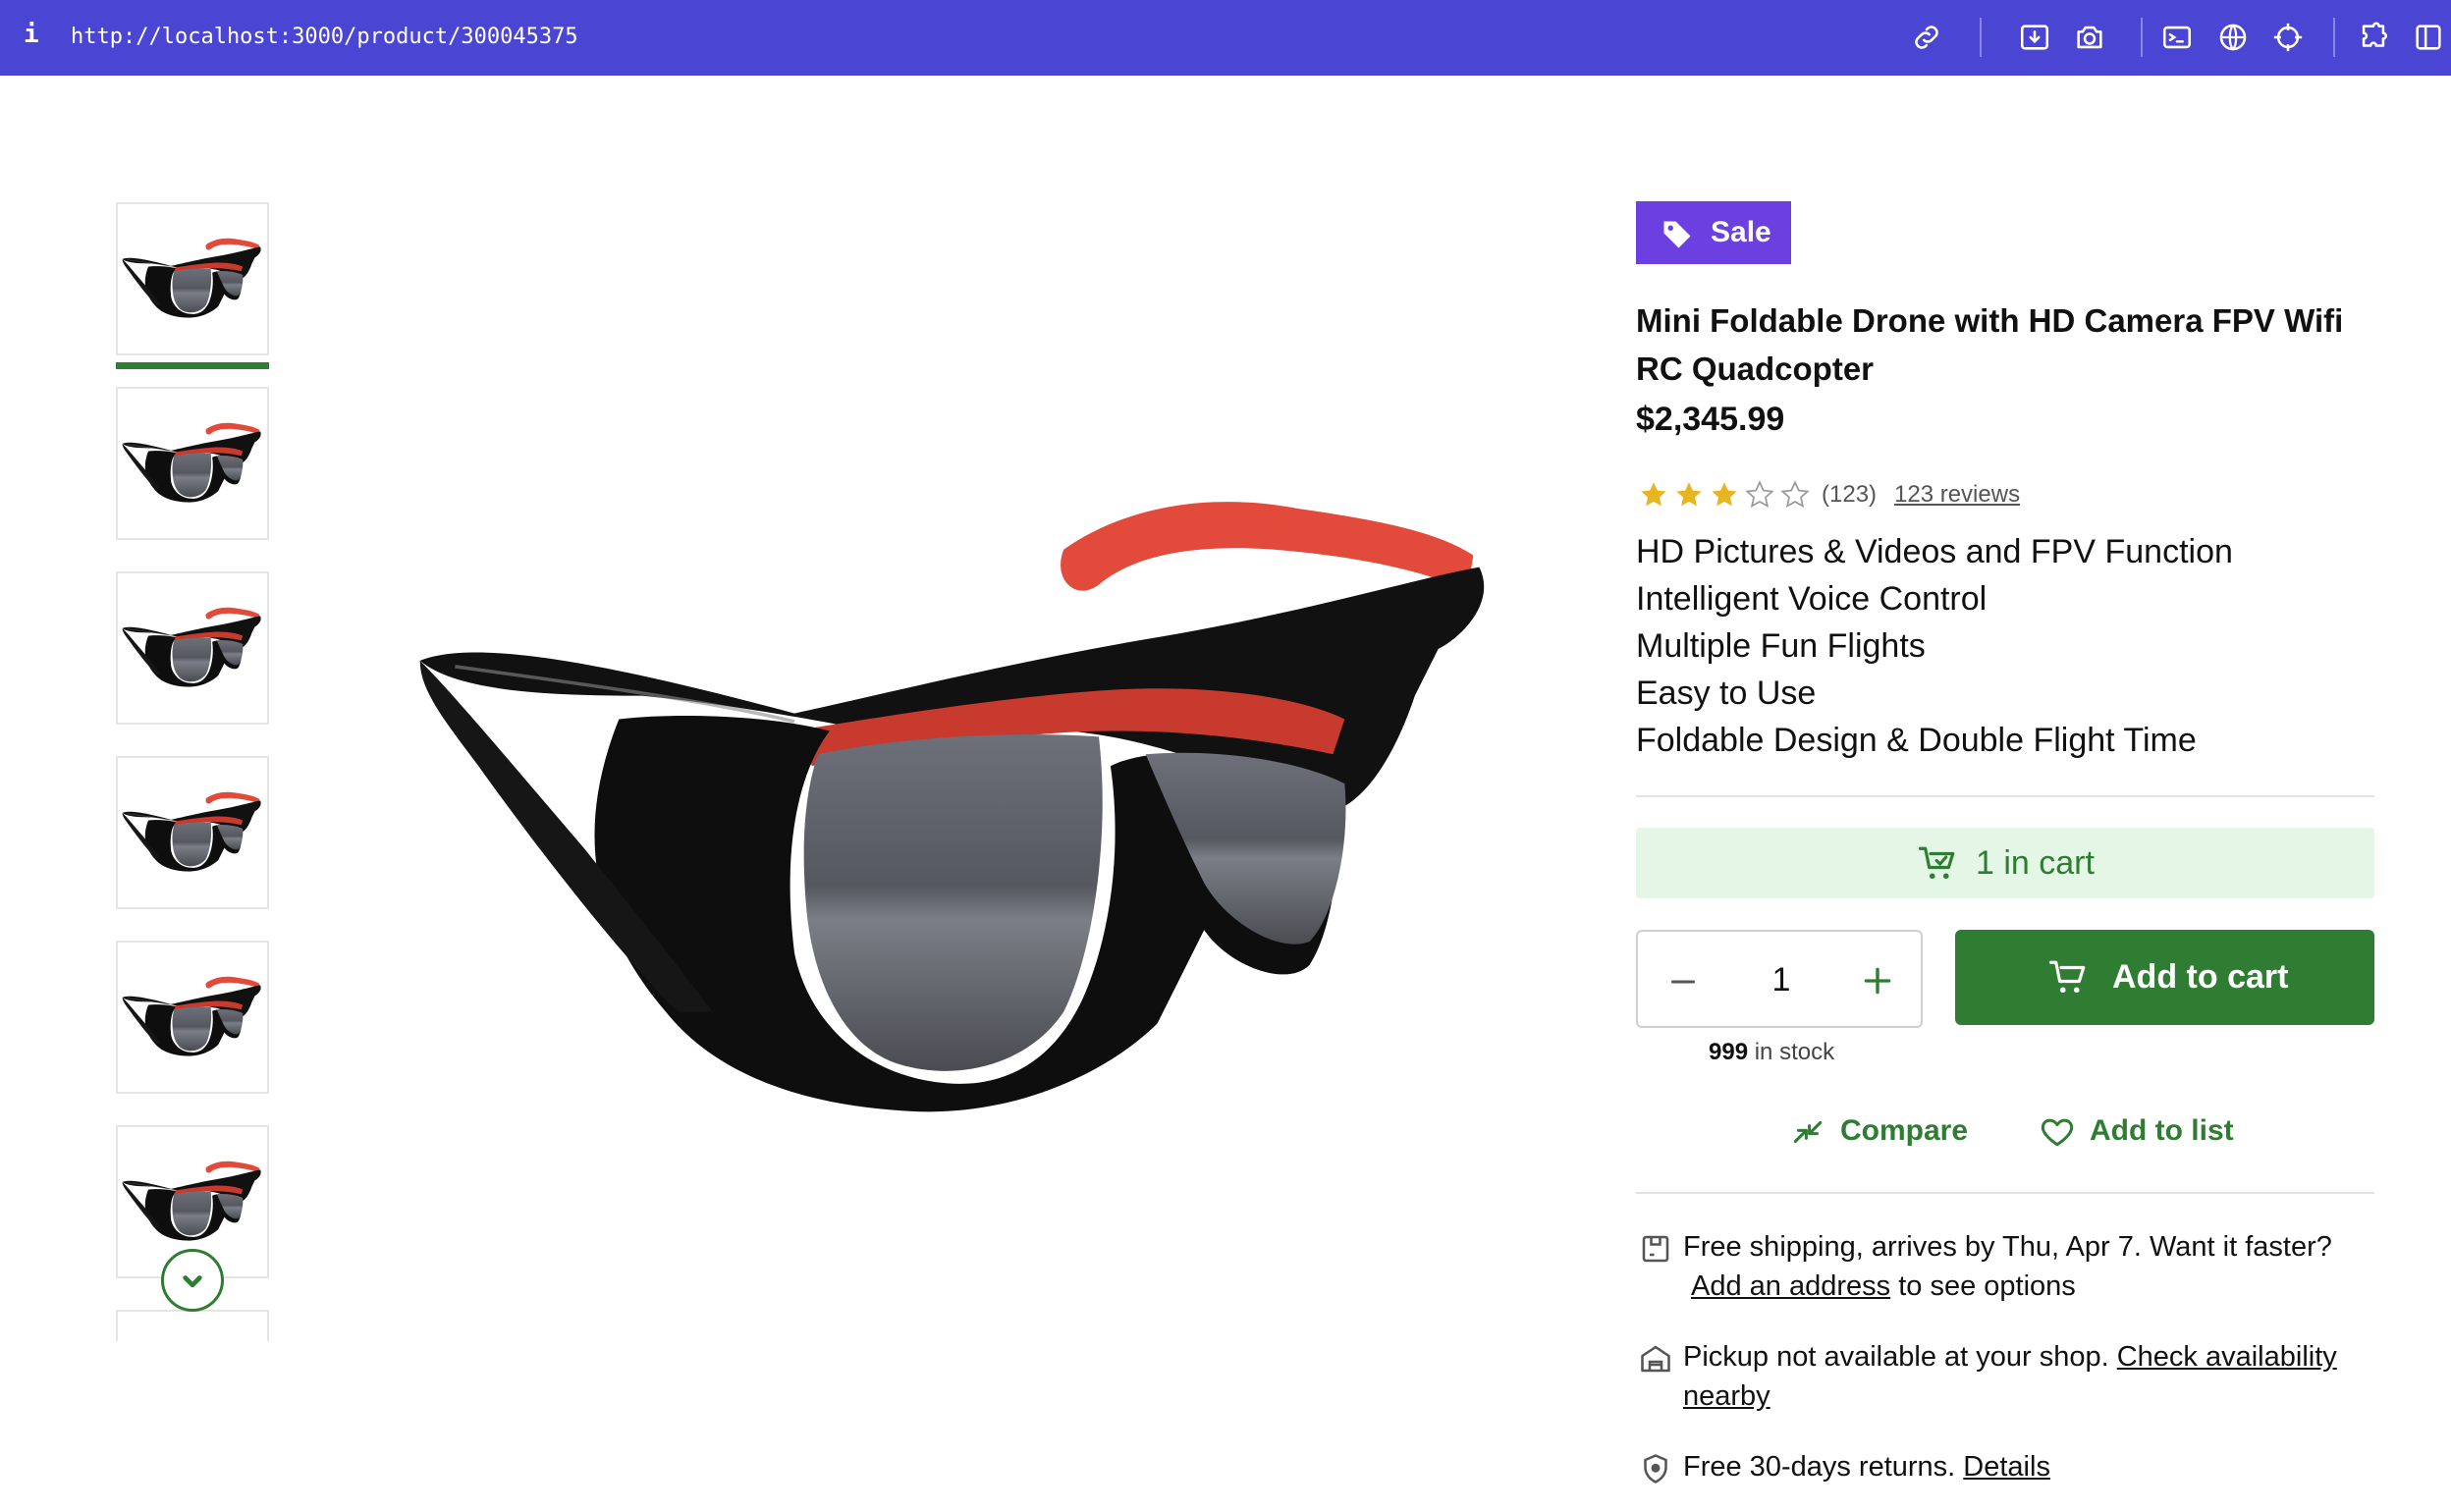 This screenshot has width=2451, height=1512. I want to click on feature-item: HD Pictures & Videos and FPV Function, so click(1934, 552).